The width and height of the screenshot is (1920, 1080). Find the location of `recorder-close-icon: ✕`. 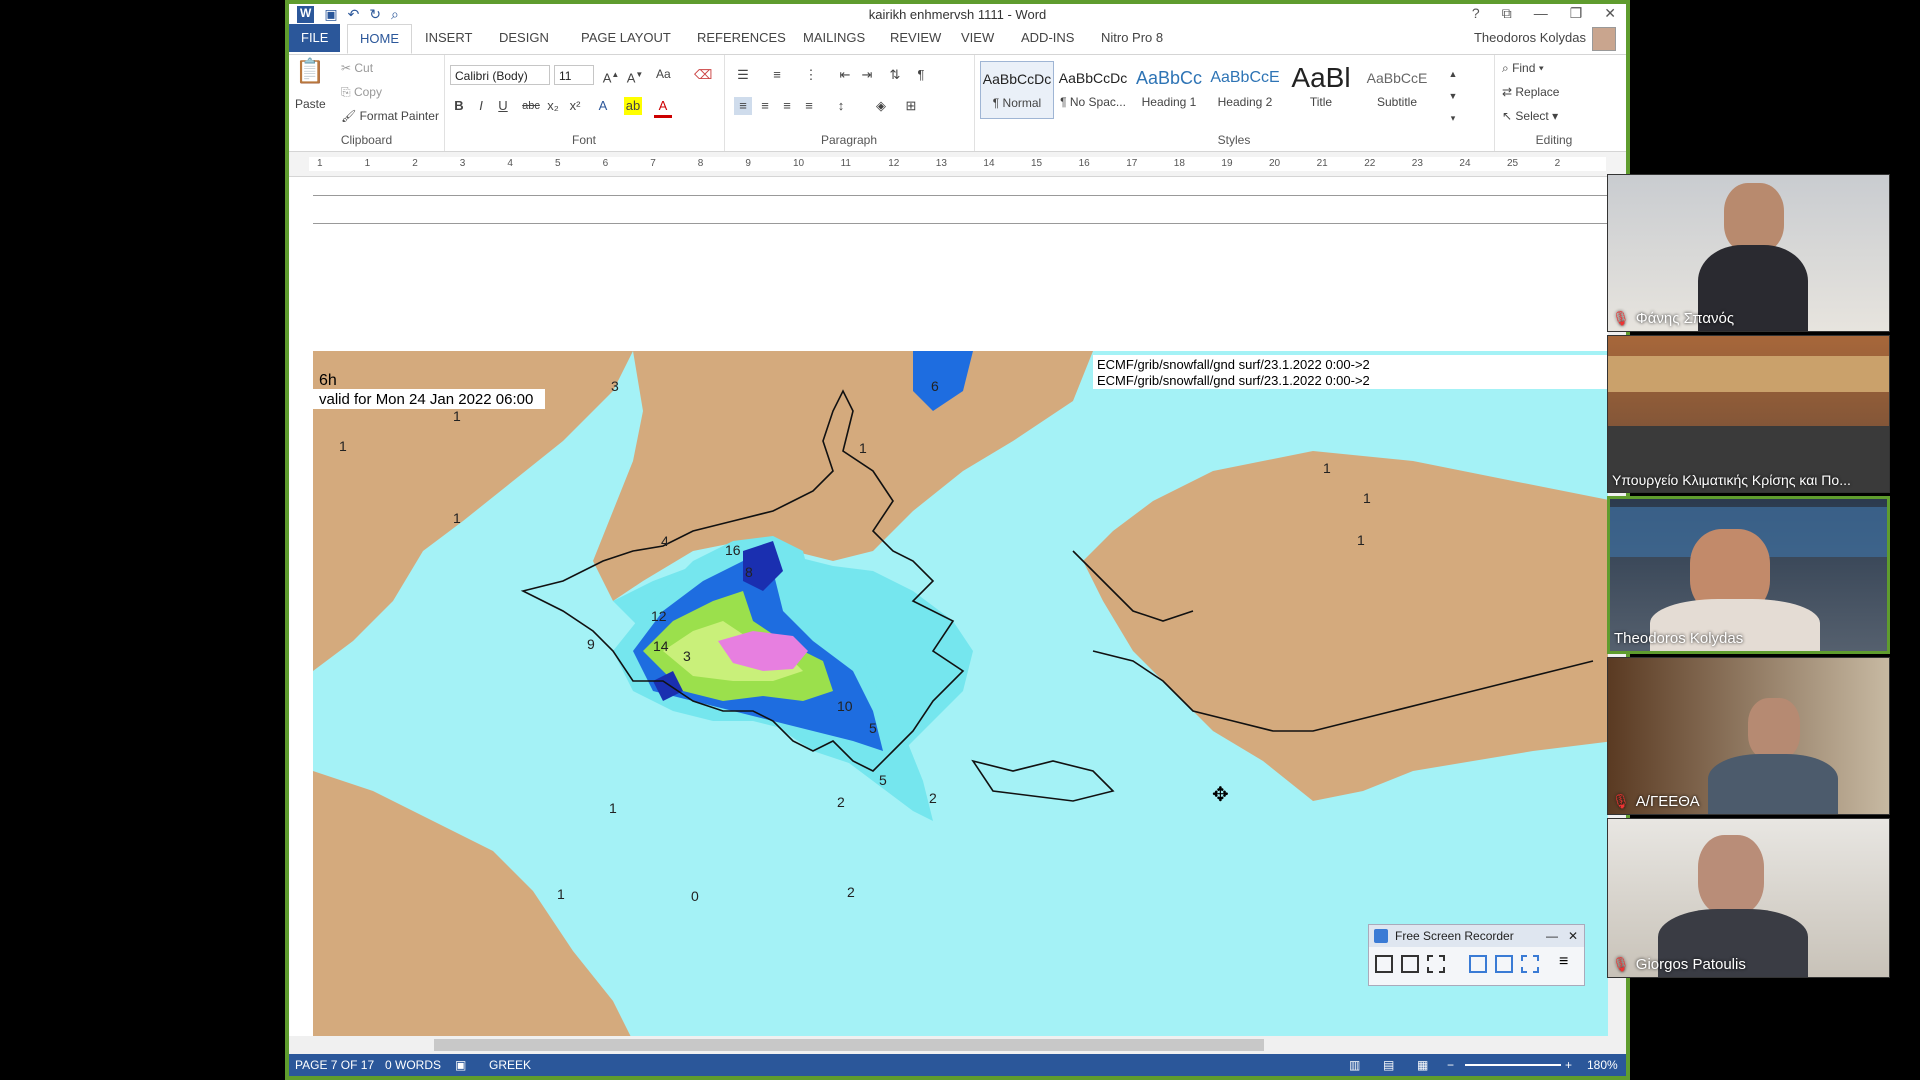

recorder-close-icon: ✕ is located at coordinates (1573, 936).